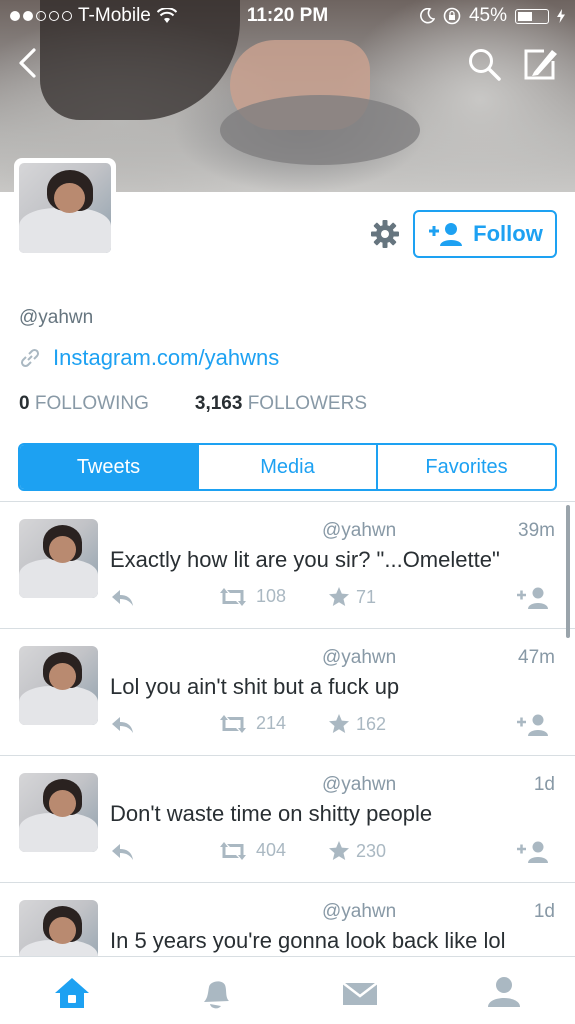 The width and height of the screenshot is (575, 1024). I want to click on home-icon, so click(72, 993).